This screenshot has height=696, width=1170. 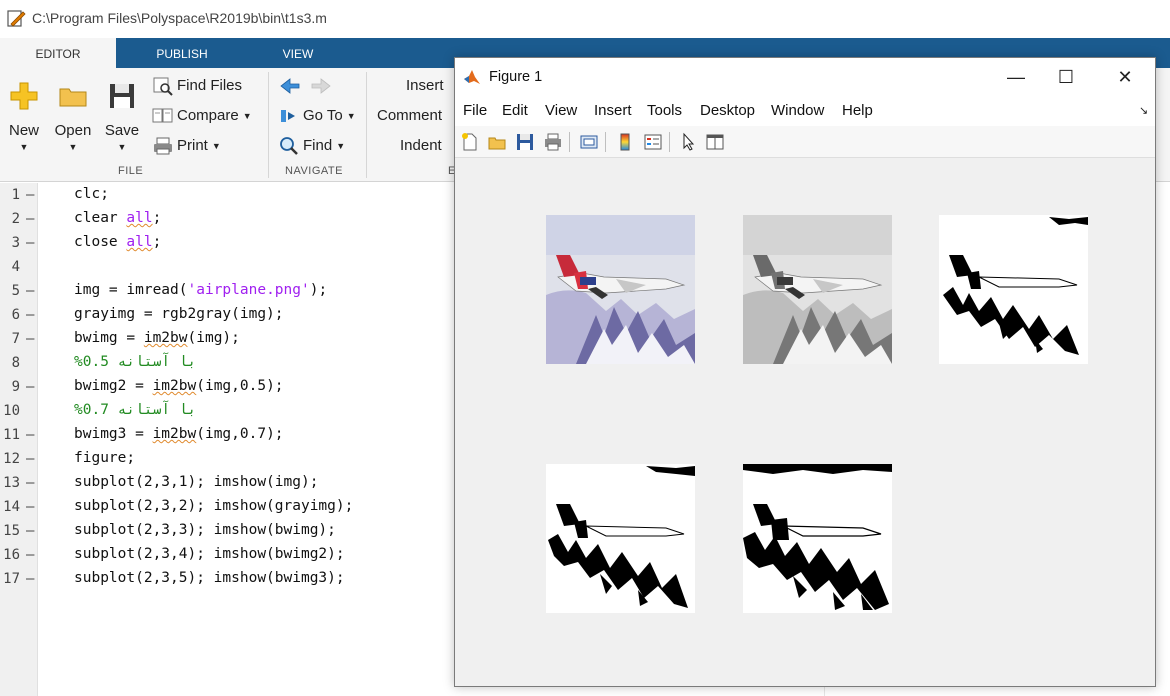 What do you see at coordinates (1016, 77) in the screenshot?
I see `minimize-button: —` at bounding box center [1016, 77].